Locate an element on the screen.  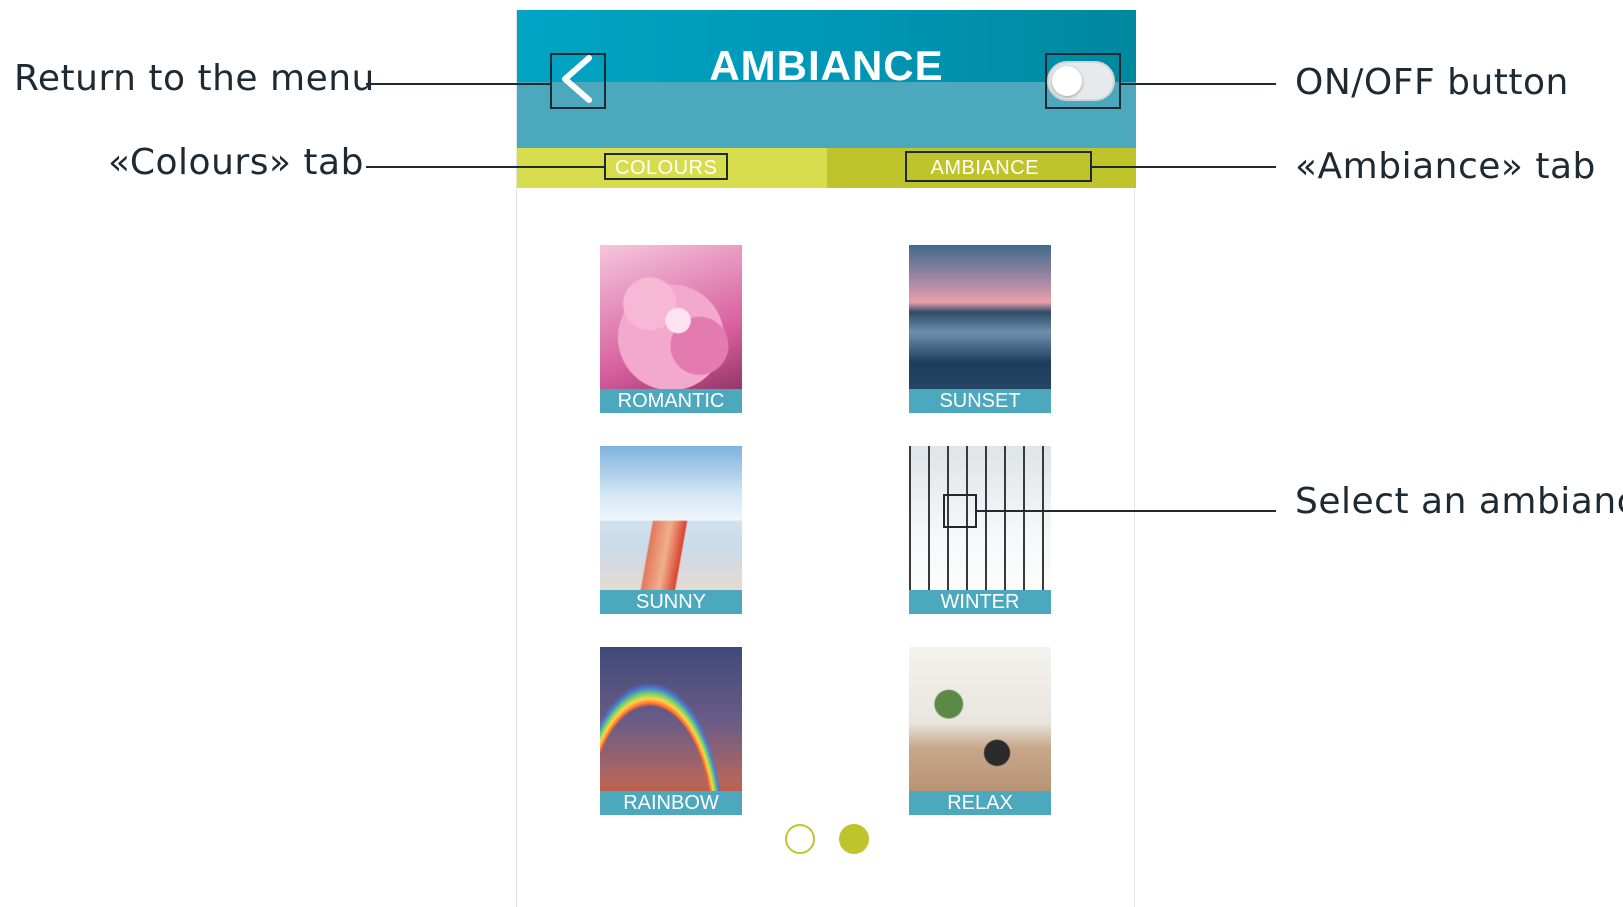
return-menu-leader is located at coordinates (458, 84).